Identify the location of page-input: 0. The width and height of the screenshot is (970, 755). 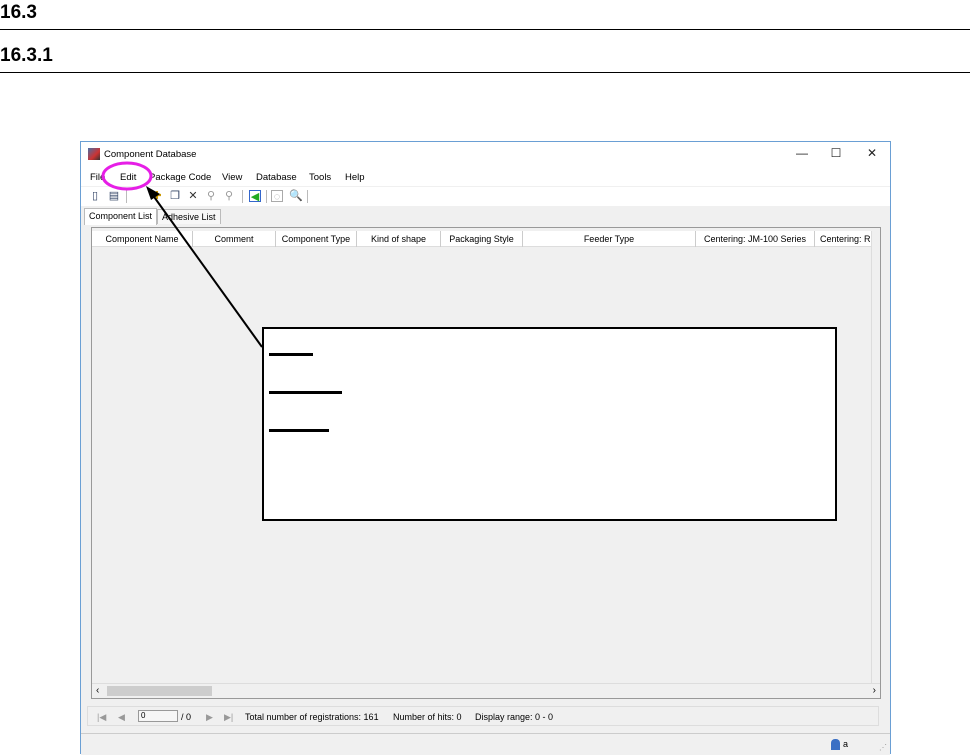
(158, 716).